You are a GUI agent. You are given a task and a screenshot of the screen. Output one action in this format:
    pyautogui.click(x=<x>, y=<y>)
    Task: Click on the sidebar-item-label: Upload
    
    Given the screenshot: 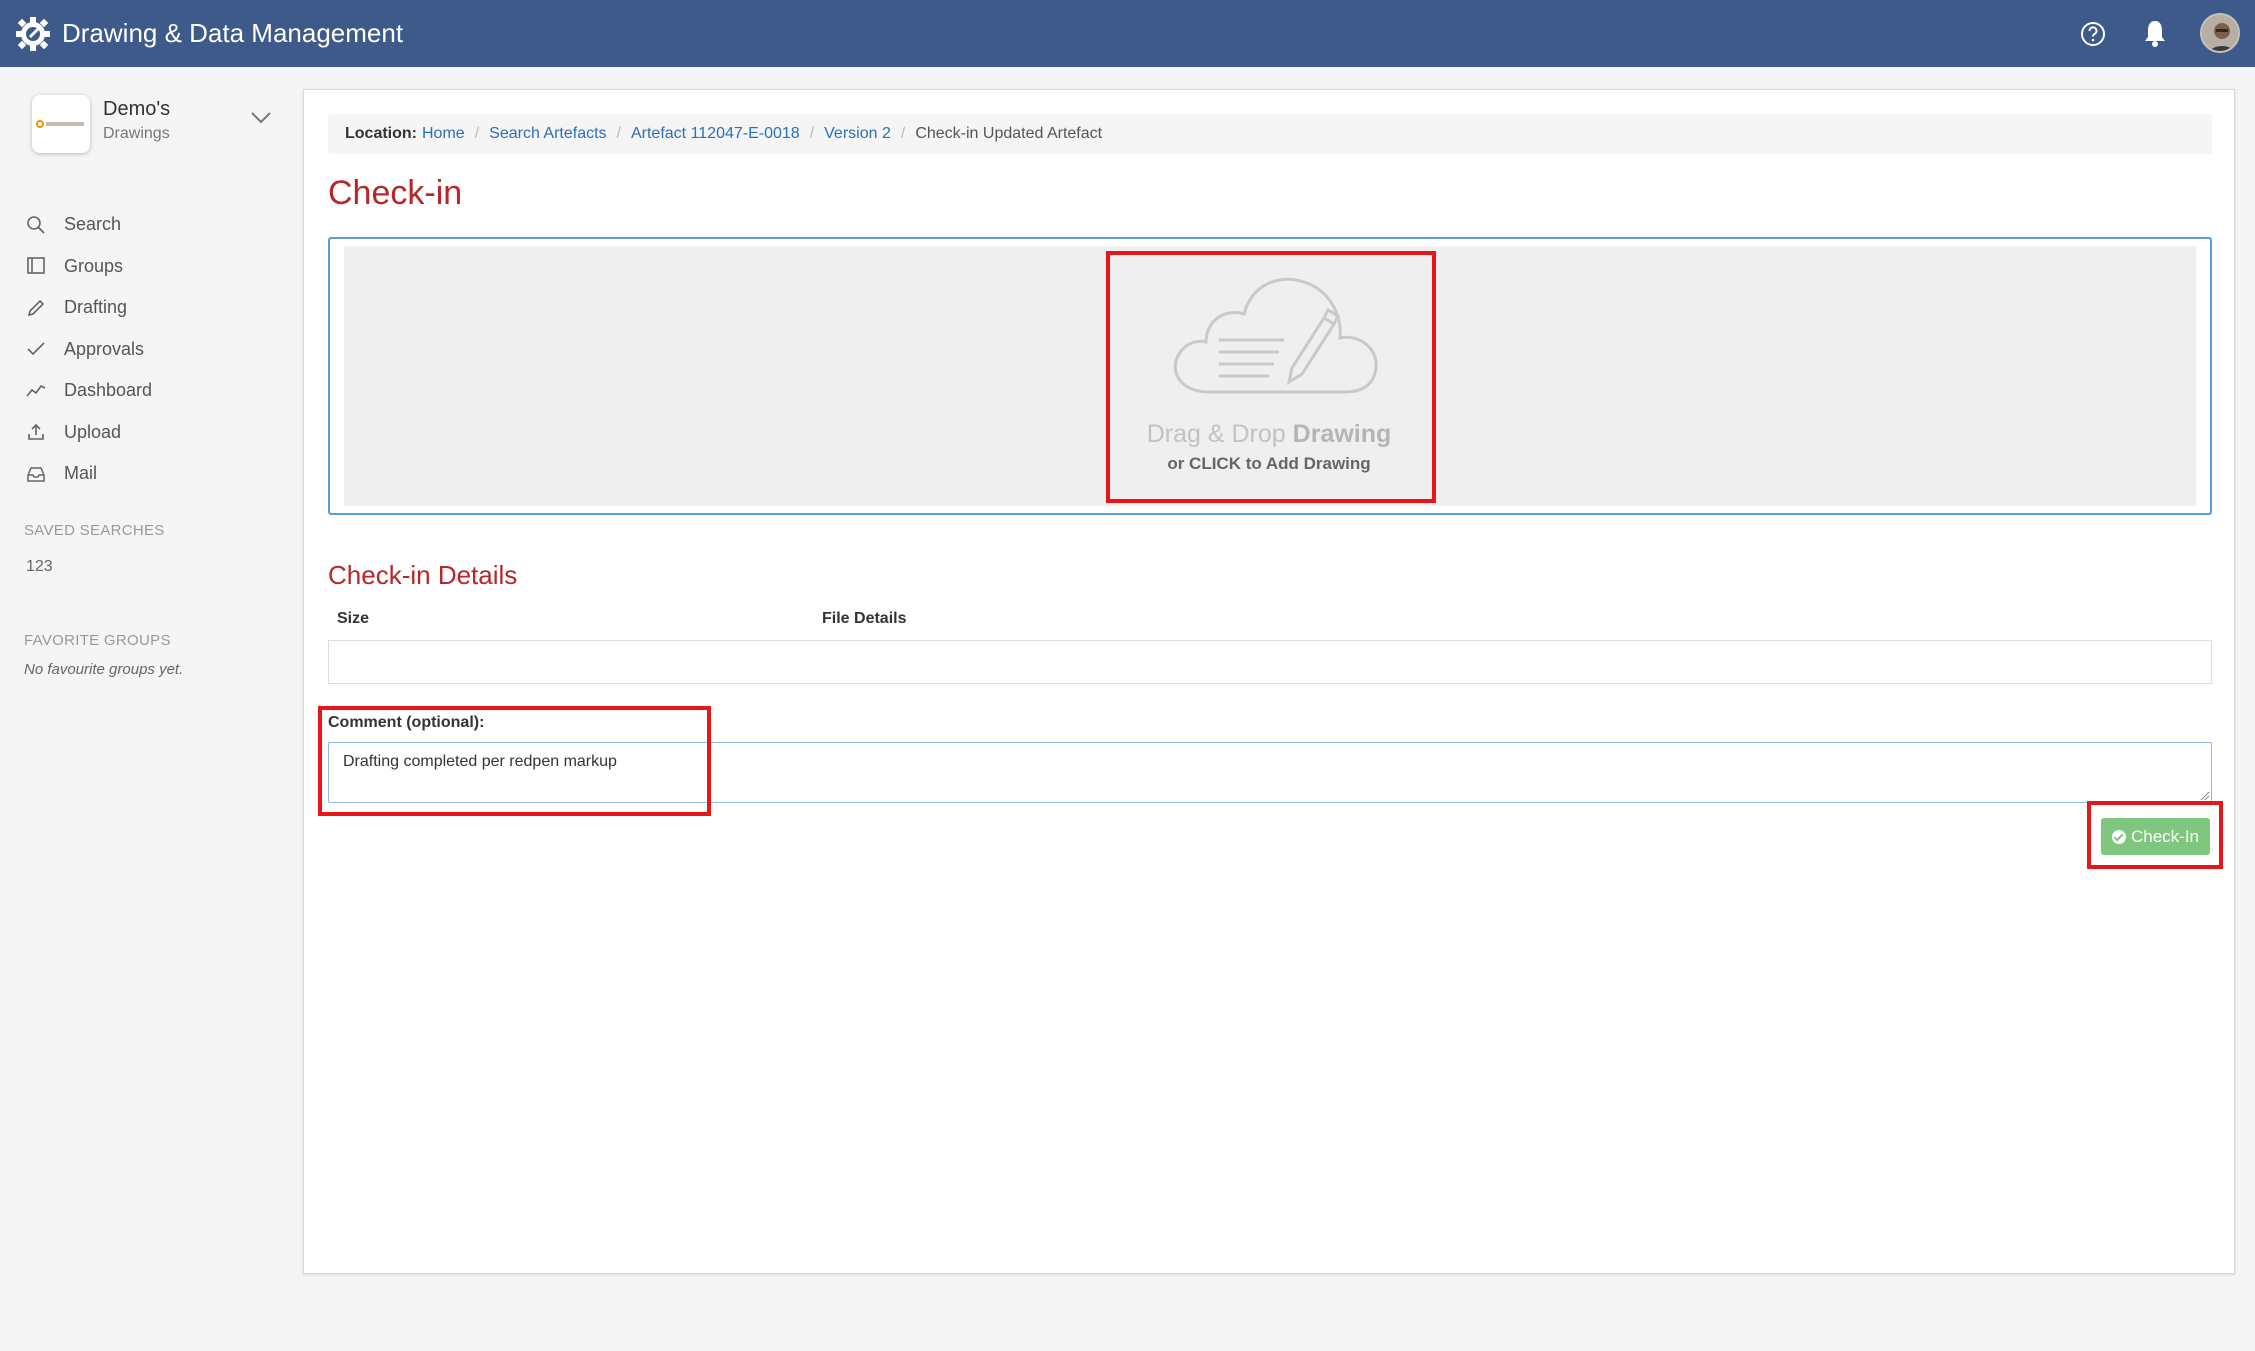 What is the action you would take?
    pyautogui.click(x=93, y=431)
    